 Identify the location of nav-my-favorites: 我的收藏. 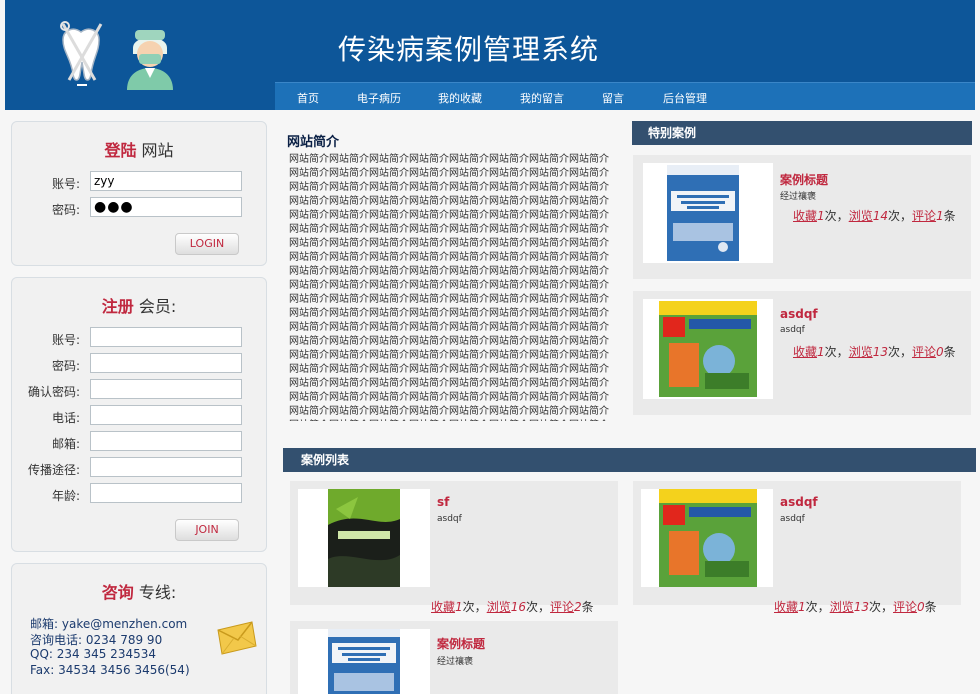
(460, 98).